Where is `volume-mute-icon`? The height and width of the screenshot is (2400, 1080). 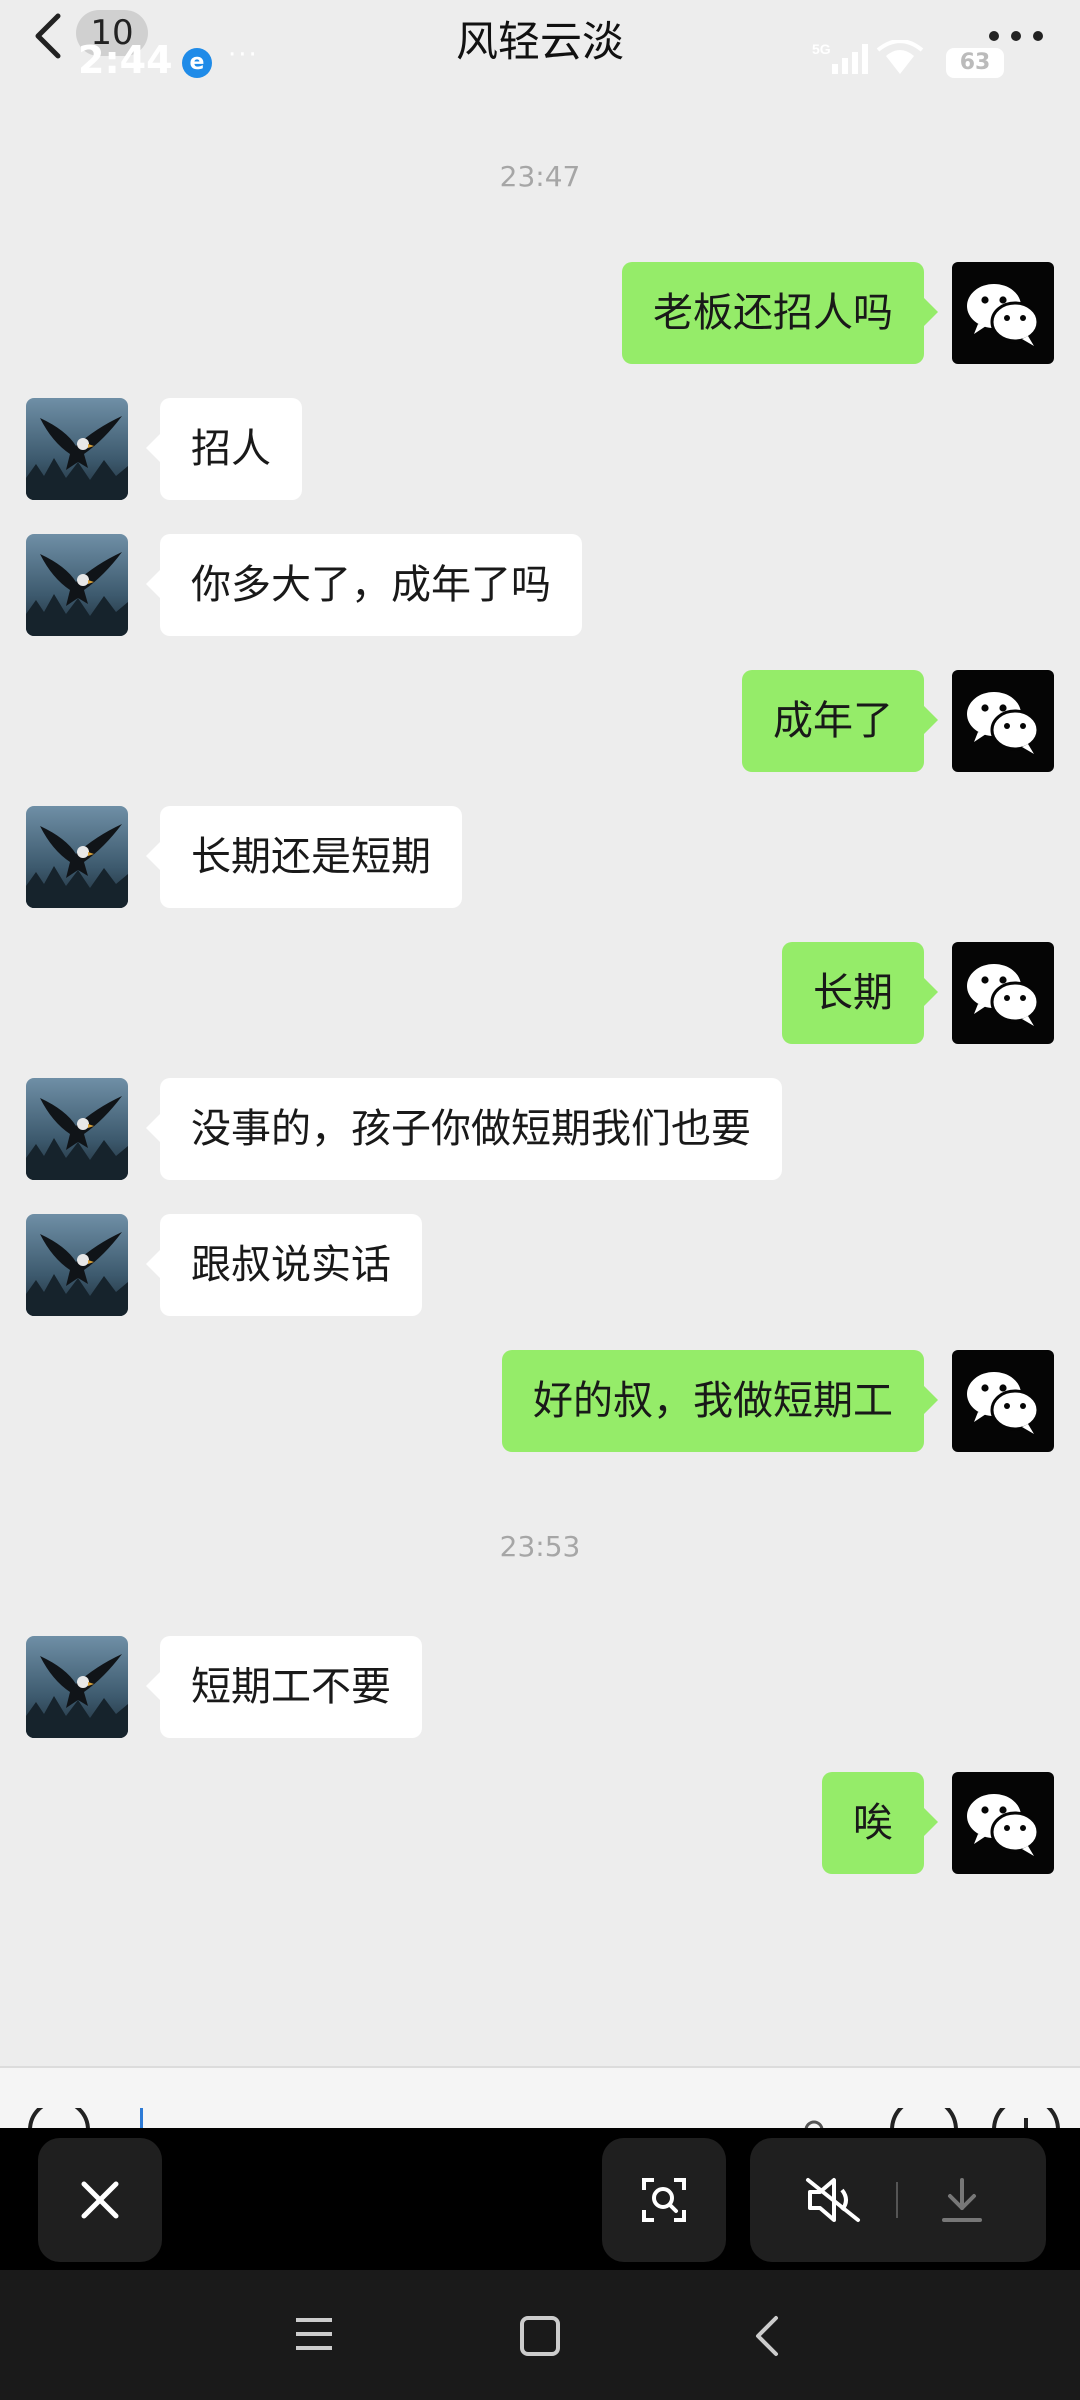
volume-mute-icon is located at coordinates (834, 2200).